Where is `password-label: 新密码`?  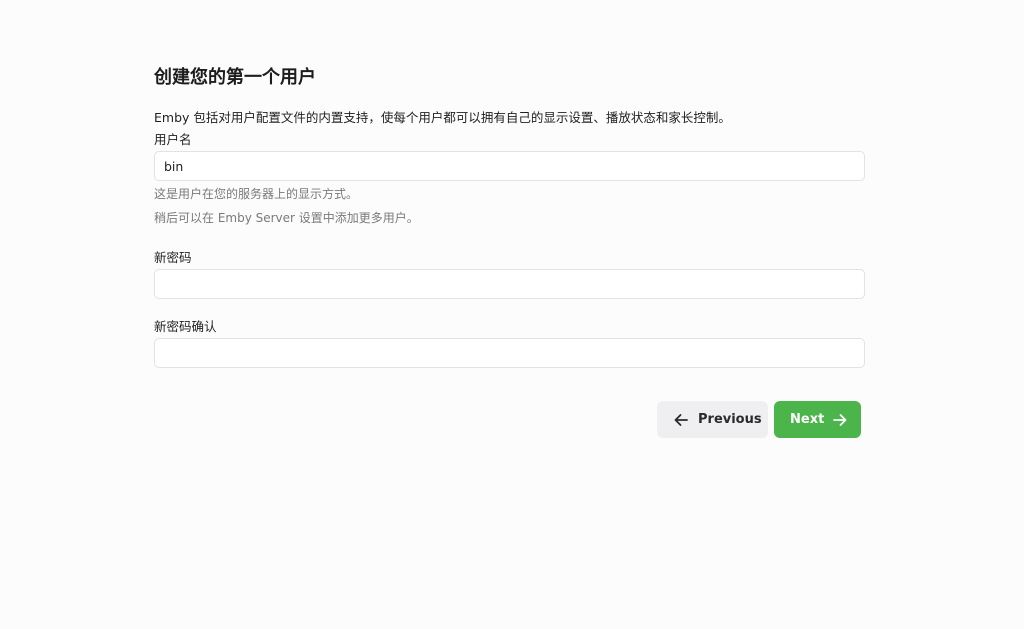
password-label: 新密码 is located at coordinates (173, 257).